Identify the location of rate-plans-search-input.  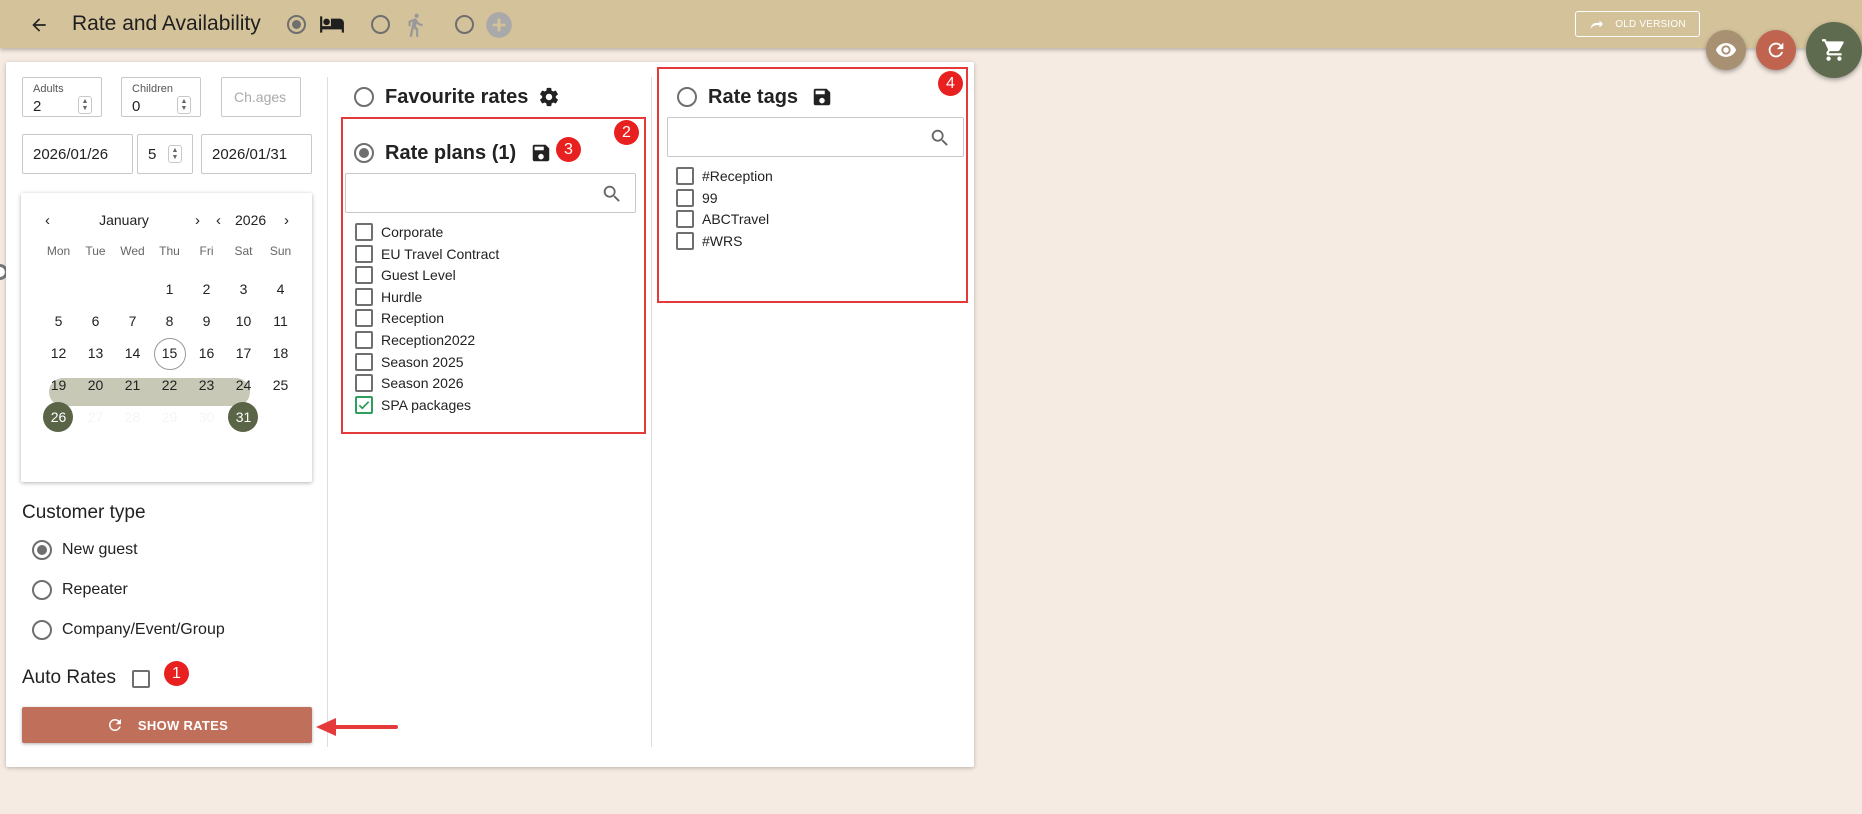
(490, 193).